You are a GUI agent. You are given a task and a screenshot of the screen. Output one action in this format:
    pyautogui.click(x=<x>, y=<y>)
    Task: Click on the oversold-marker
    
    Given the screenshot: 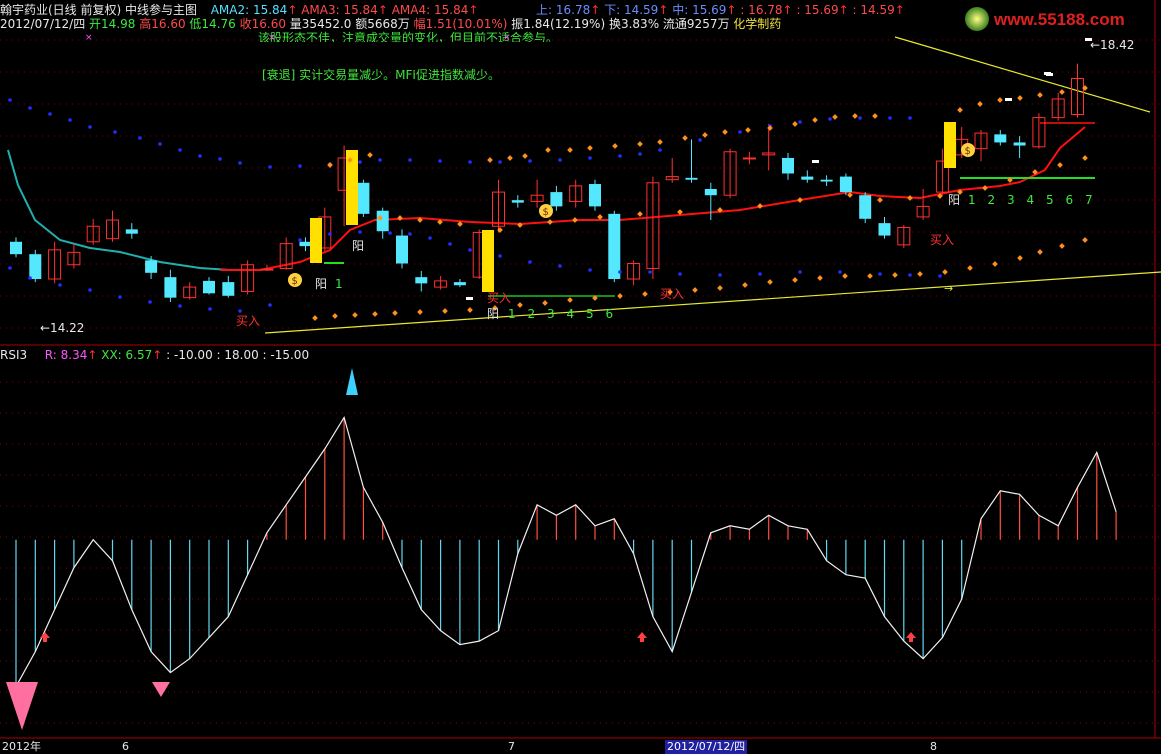 What is the action you would take?
    pyautogui.click(x=22, y=706)
    